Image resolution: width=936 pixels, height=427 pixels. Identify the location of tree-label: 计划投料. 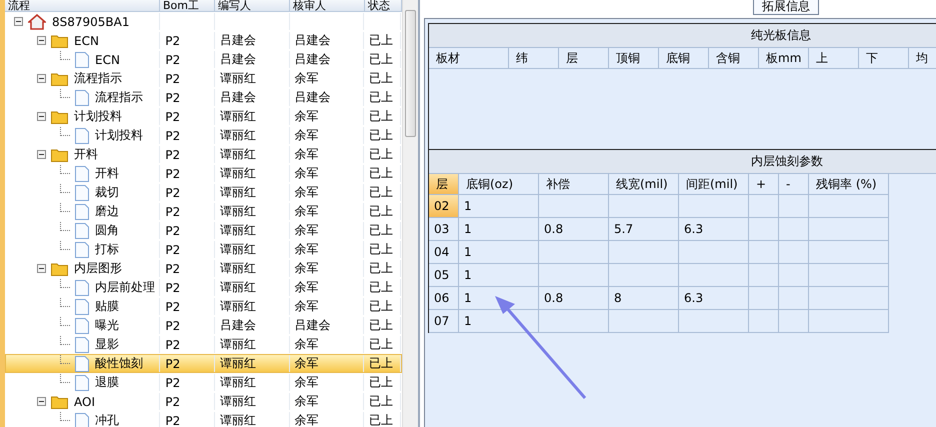
(98, 116).